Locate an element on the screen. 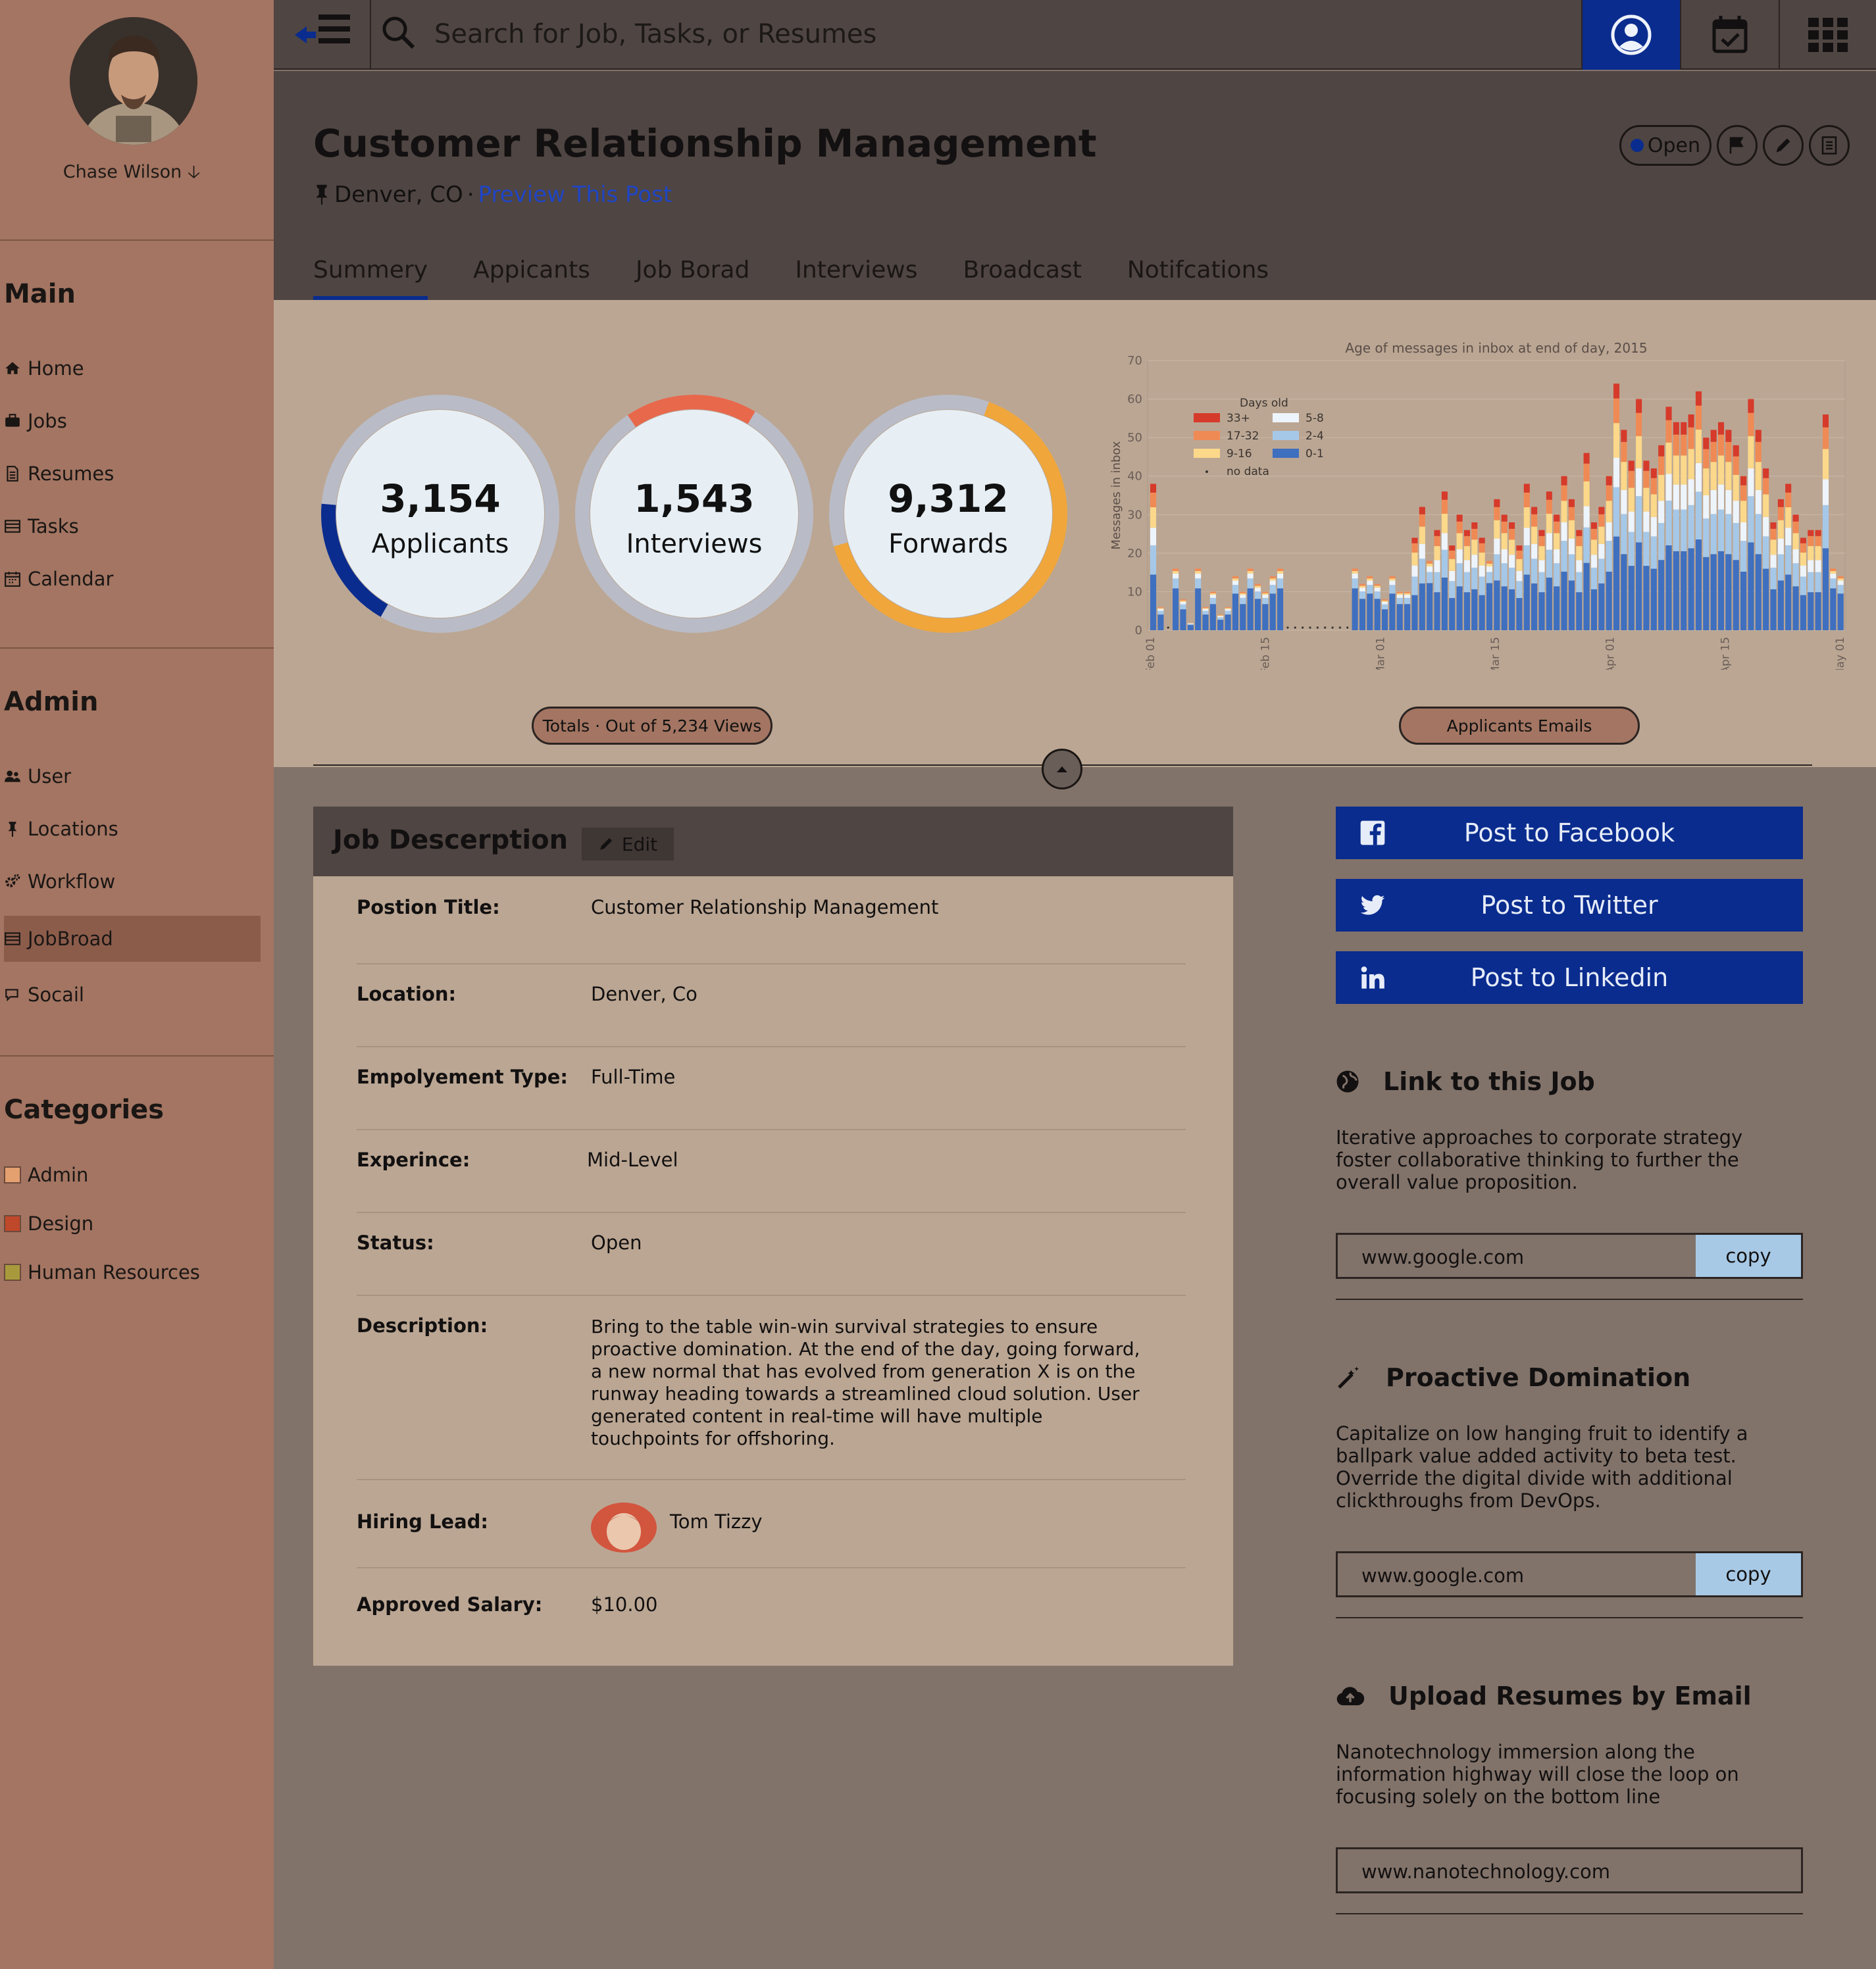  tab-appicants: Appicants is located at coordinates (531, 278).